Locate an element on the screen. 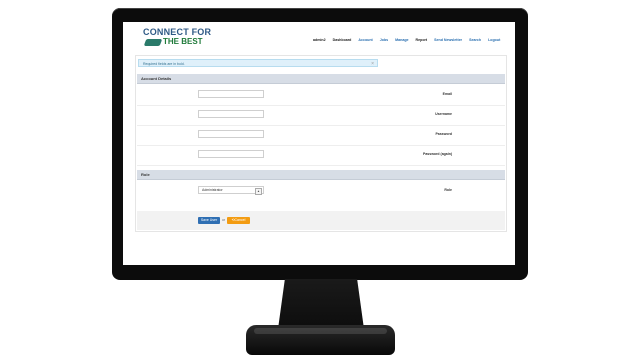 This screenshot has width=641, height=358. role-select: Administrator ▲ is located at coordinates (231, 190).